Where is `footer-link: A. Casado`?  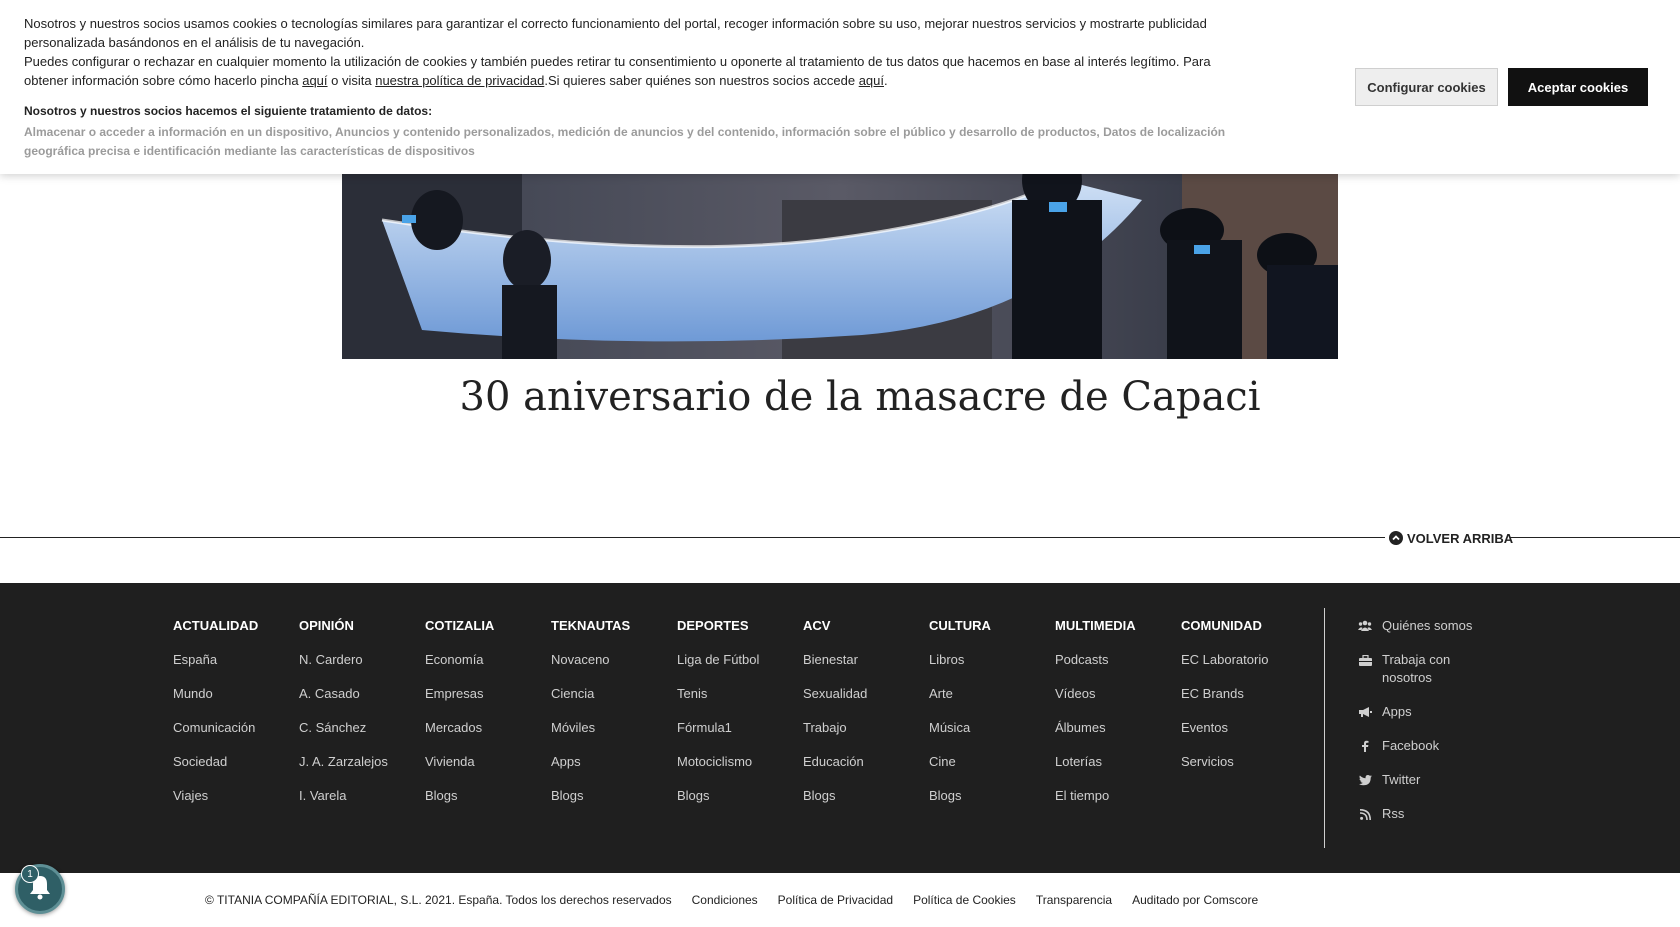 footer-link: A. Casado is located at coordinates (362, 702).